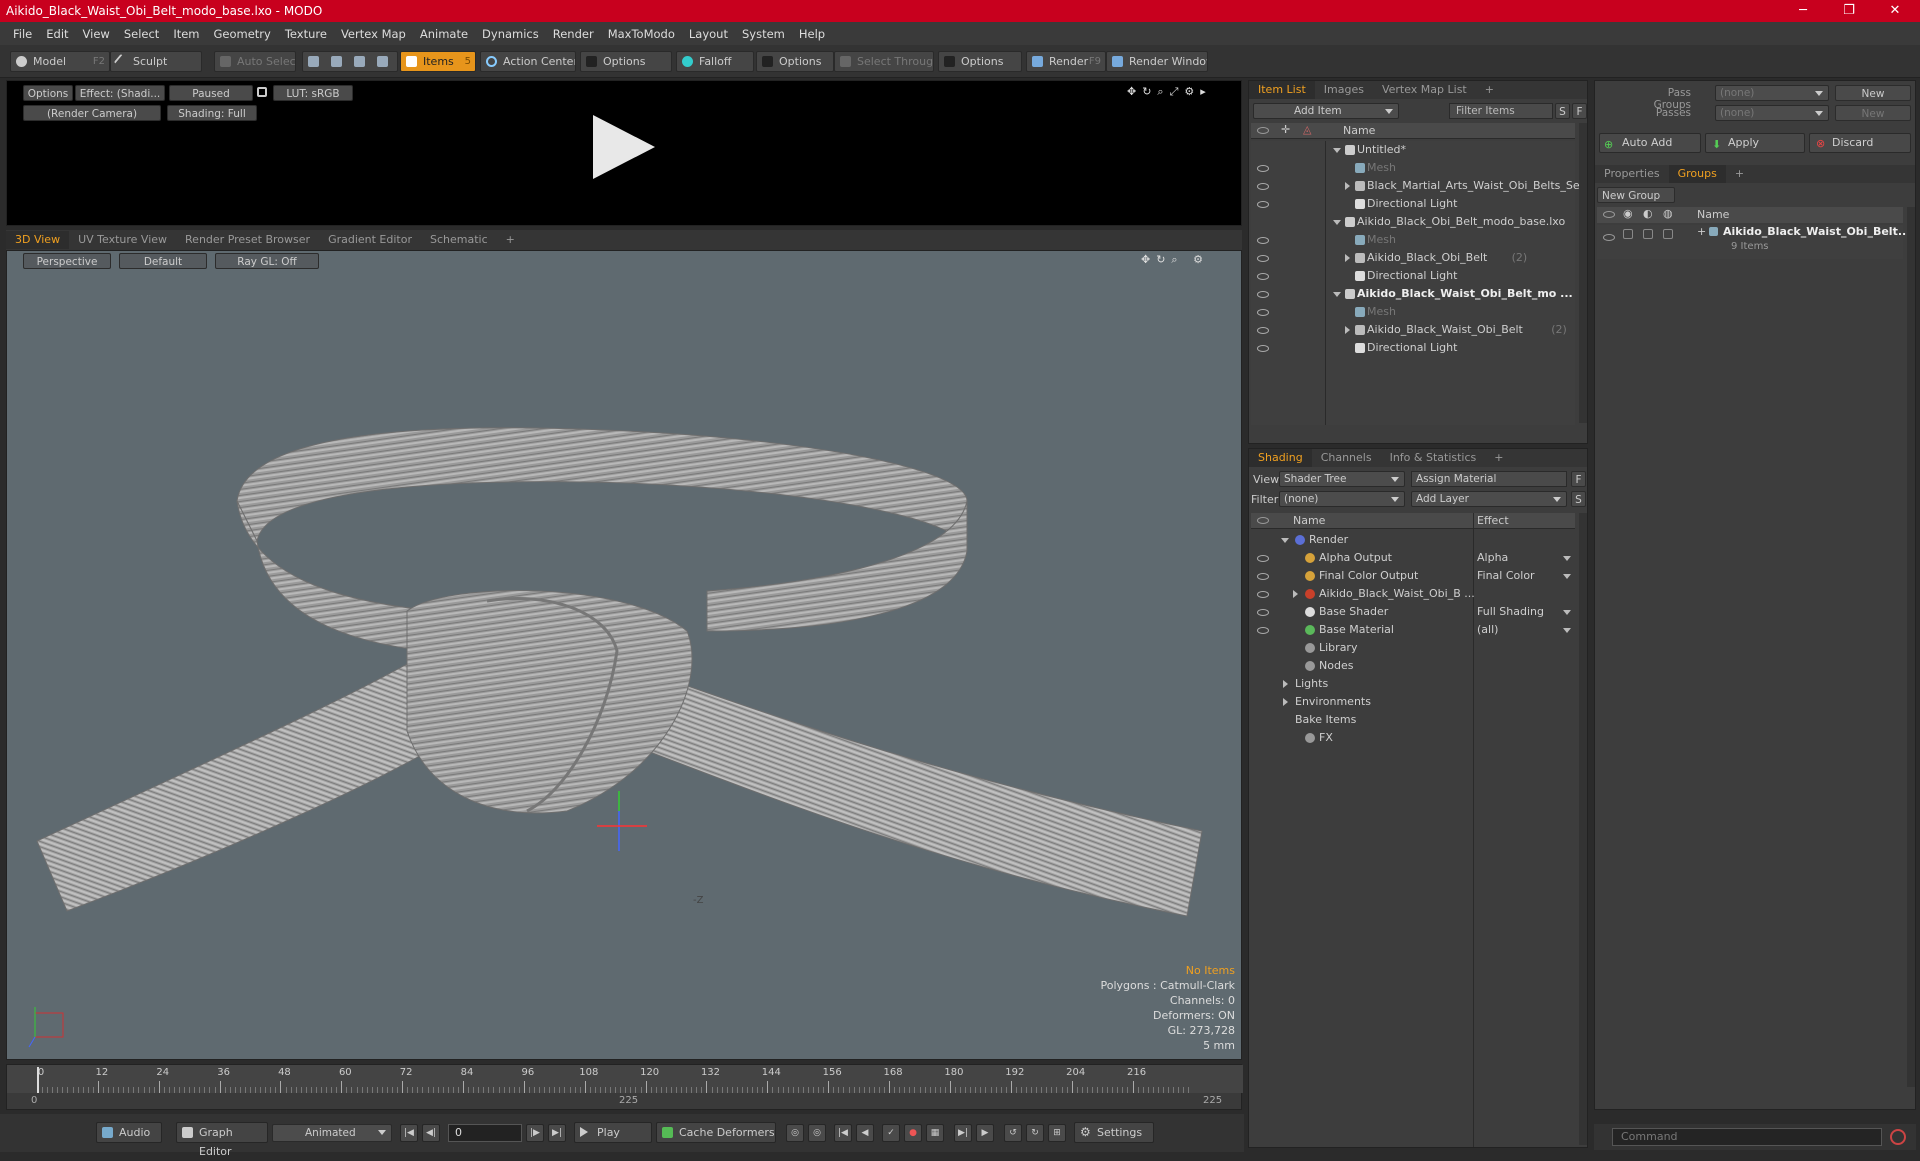 This screenshot has width=1920, height=1161. I want to click on menu-item-select: Select, so click(141, 34).